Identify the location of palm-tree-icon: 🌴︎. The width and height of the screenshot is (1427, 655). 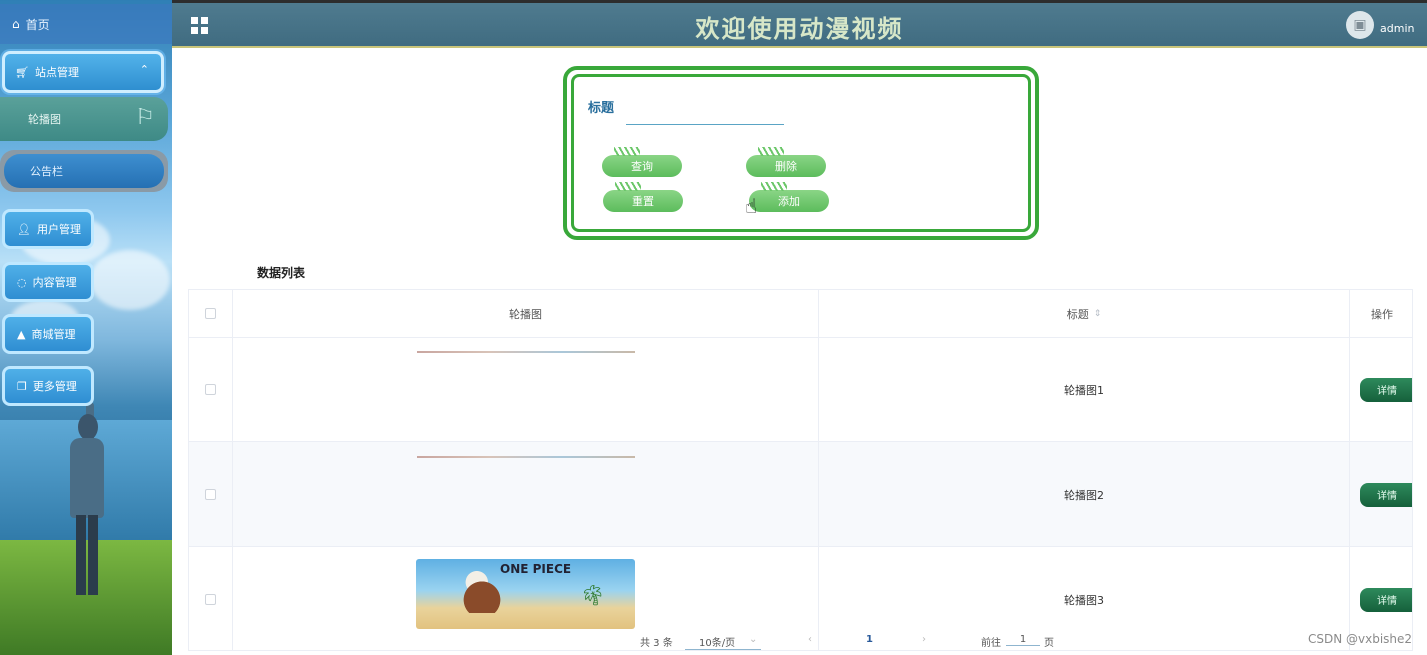
(593, 594).